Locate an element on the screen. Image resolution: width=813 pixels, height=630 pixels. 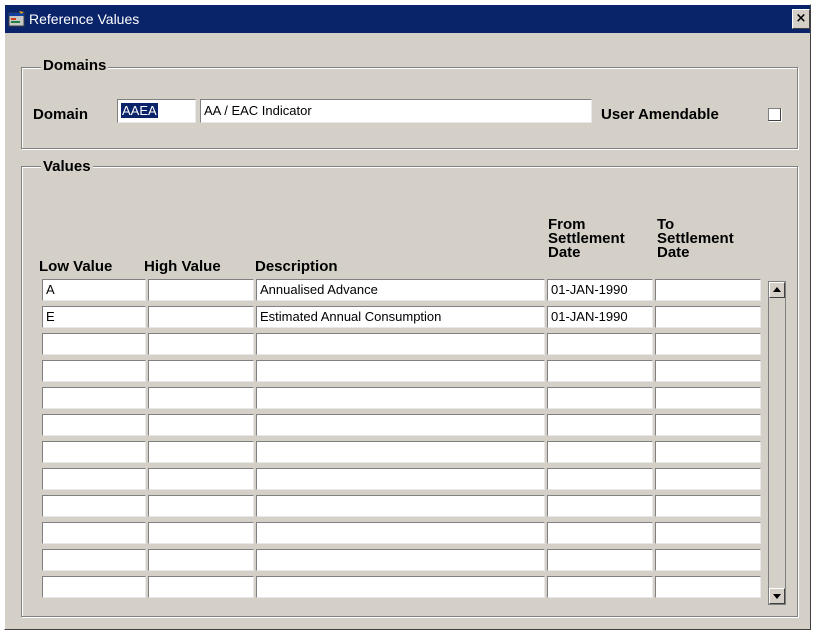
domain-code-value: AAEA is located at coordinates (139, 110).